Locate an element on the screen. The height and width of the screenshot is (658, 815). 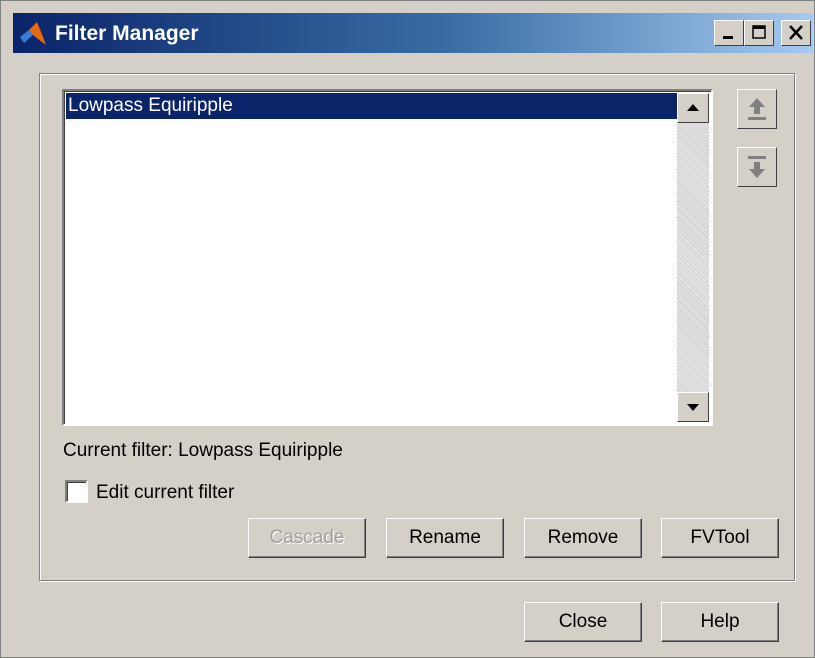
close-icon is located at coordinates (796, 32).